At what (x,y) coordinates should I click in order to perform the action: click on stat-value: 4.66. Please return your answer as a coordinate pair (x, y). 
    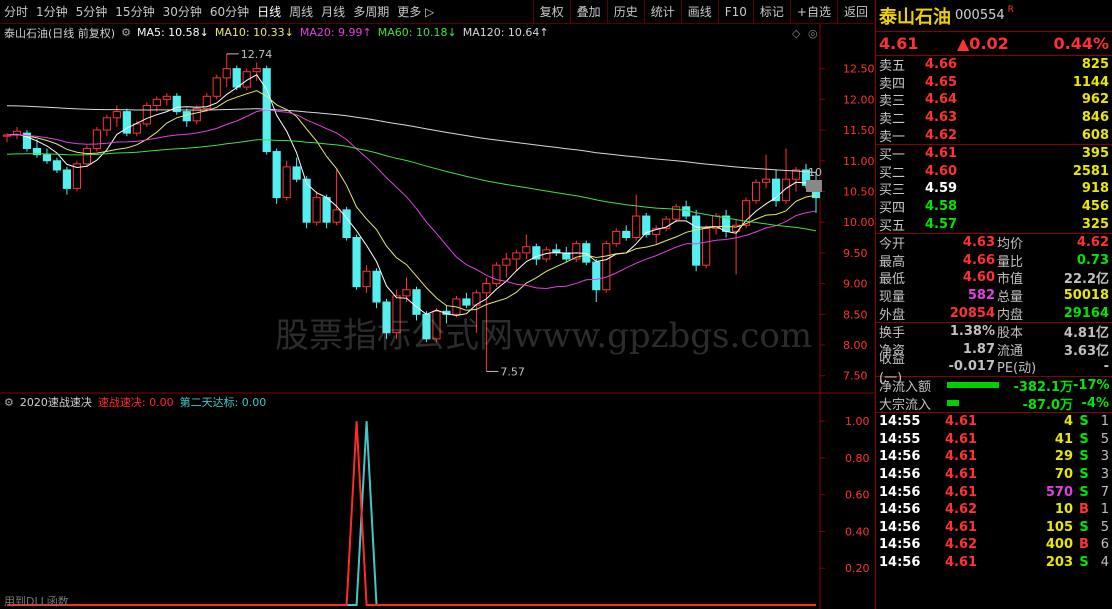
    Looking at the image, I should click on (978, 260).